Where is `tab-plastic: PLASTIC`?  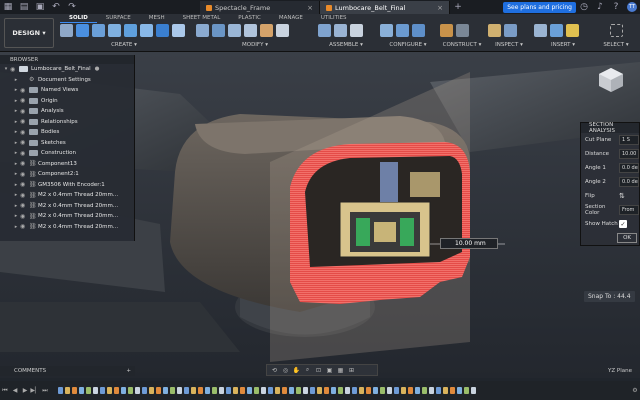
tab-plastic: PLASTIC is located at coordinates (249, 18).